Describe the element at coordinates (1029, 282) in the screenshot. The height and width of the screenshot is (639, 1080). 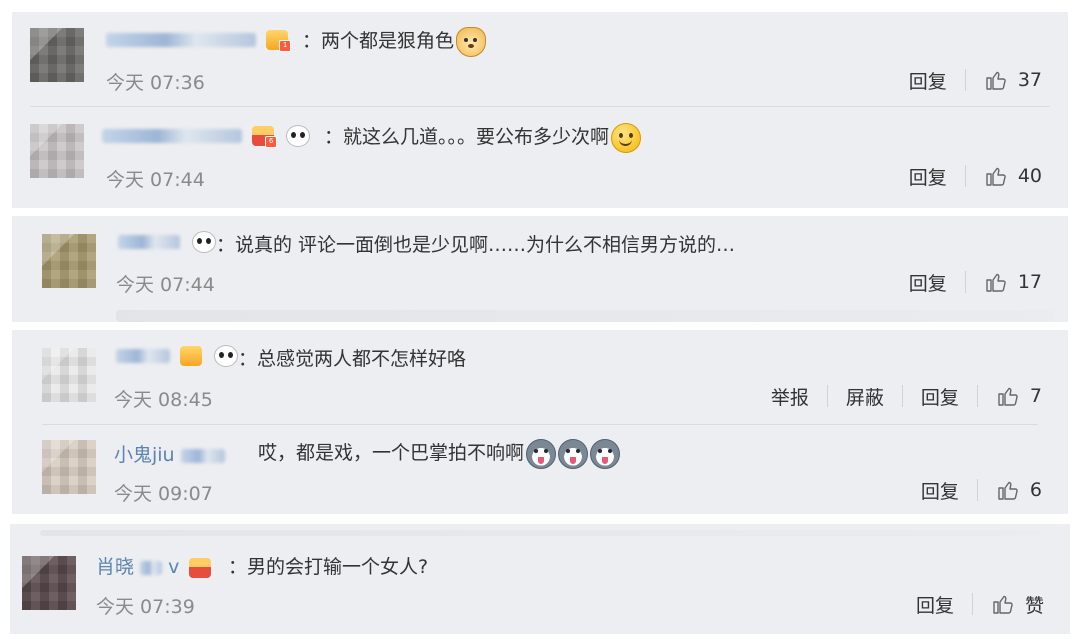
I see `like-count: 17` at that location.